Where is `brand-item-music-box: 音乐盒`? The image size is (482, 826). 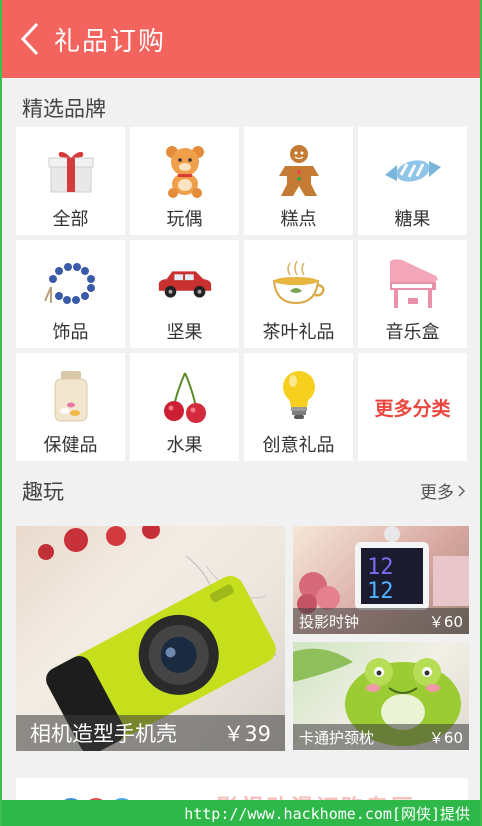
brand-item-music-box: 音乐盒 is located at coordinates (412, 294).